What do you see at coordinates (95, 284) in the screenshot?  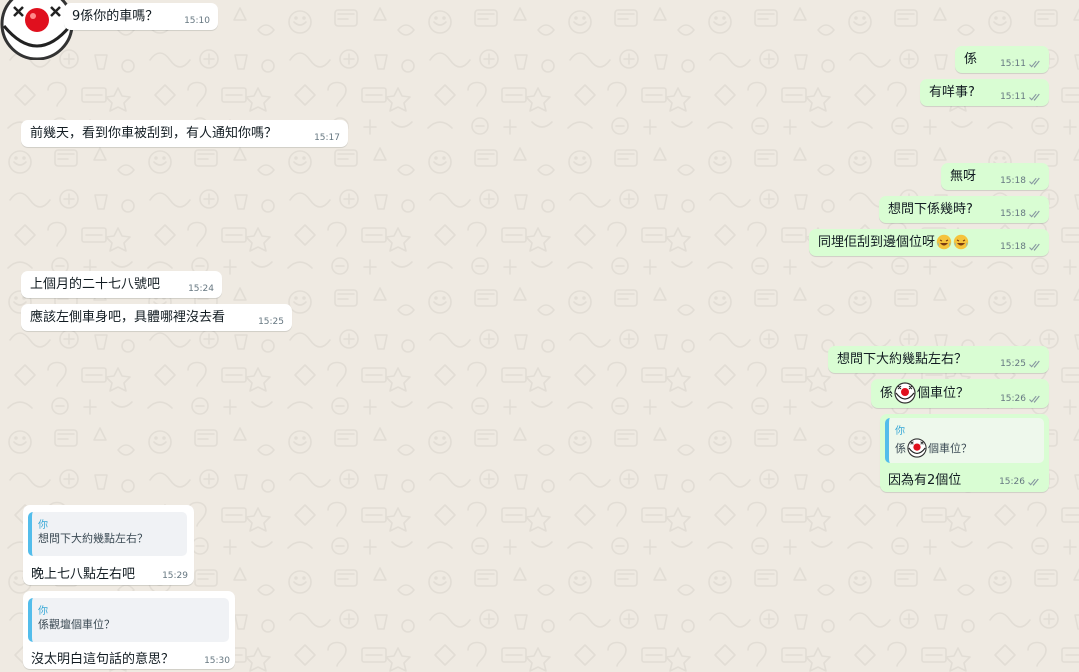 I see `message-text: 上個月的二十七八號吧` at bounding box center [95, 284].